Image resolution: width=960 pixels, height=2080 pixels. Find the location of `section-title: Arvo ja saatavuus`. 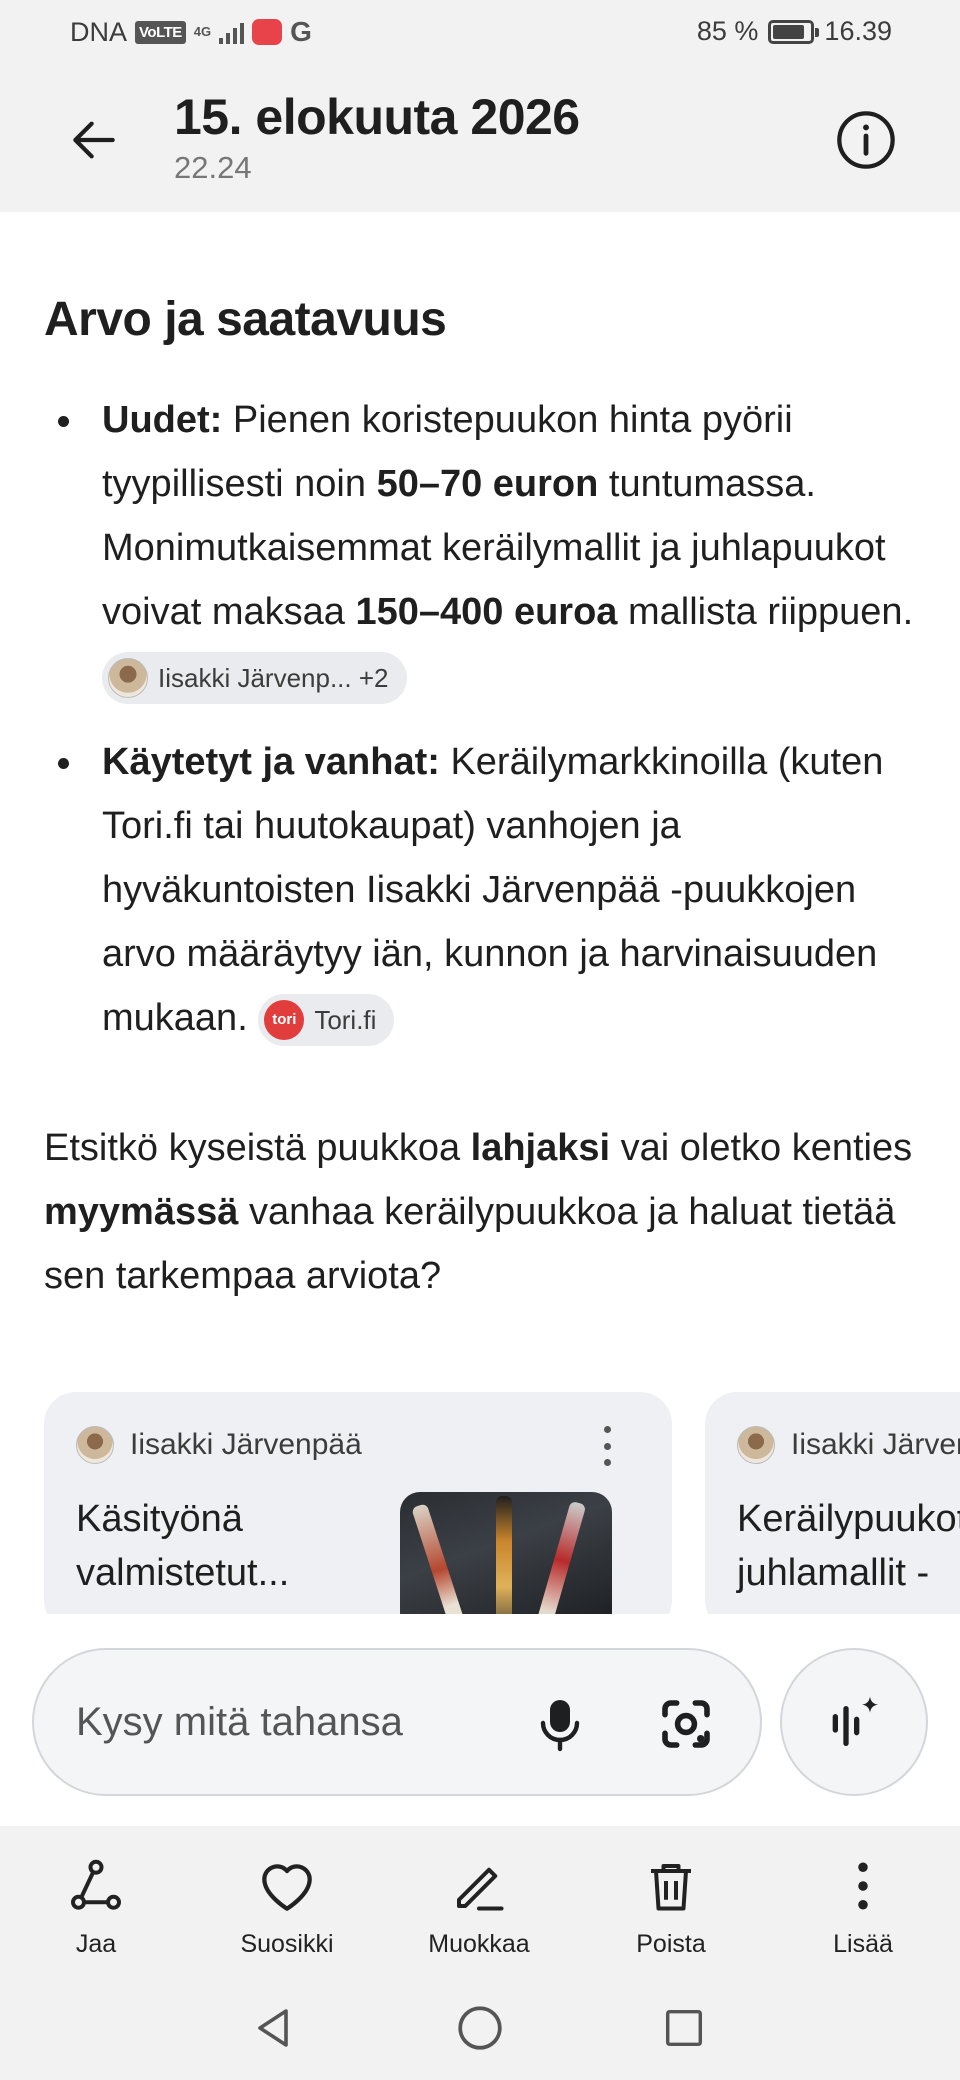

section-title: Arvo ja saatavuus is located at coordinates (245, 319).